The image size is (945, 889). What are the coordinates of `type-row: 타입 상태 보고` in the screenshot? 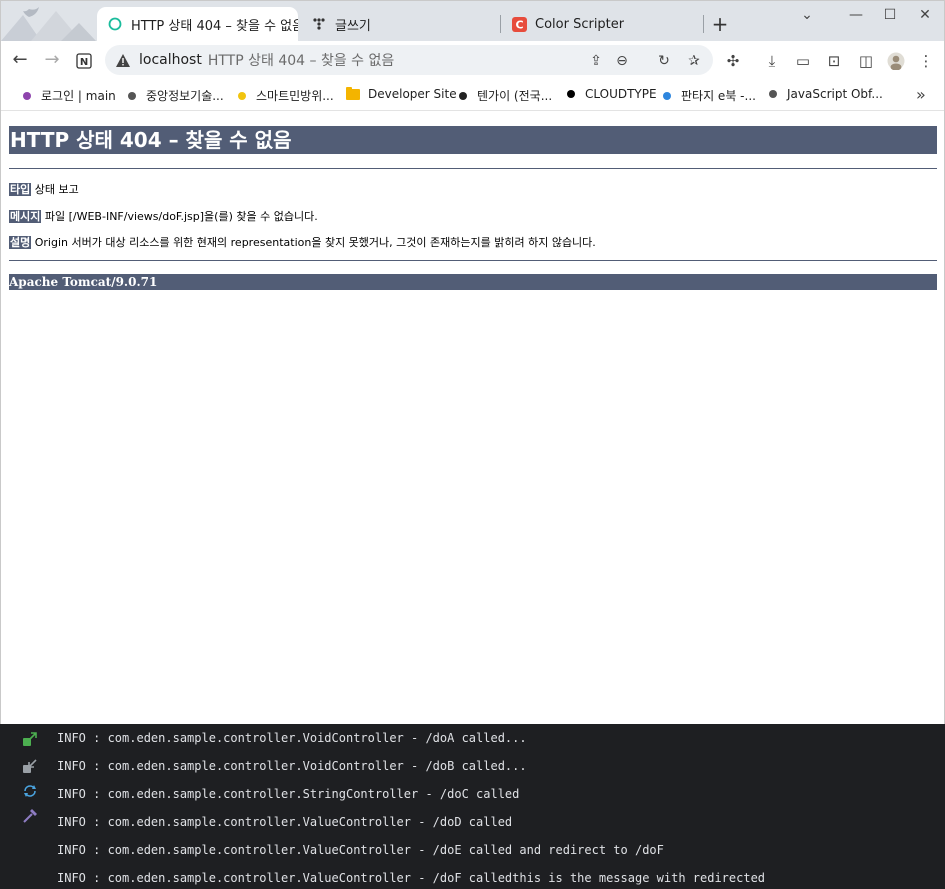 It's located at (44, 189).